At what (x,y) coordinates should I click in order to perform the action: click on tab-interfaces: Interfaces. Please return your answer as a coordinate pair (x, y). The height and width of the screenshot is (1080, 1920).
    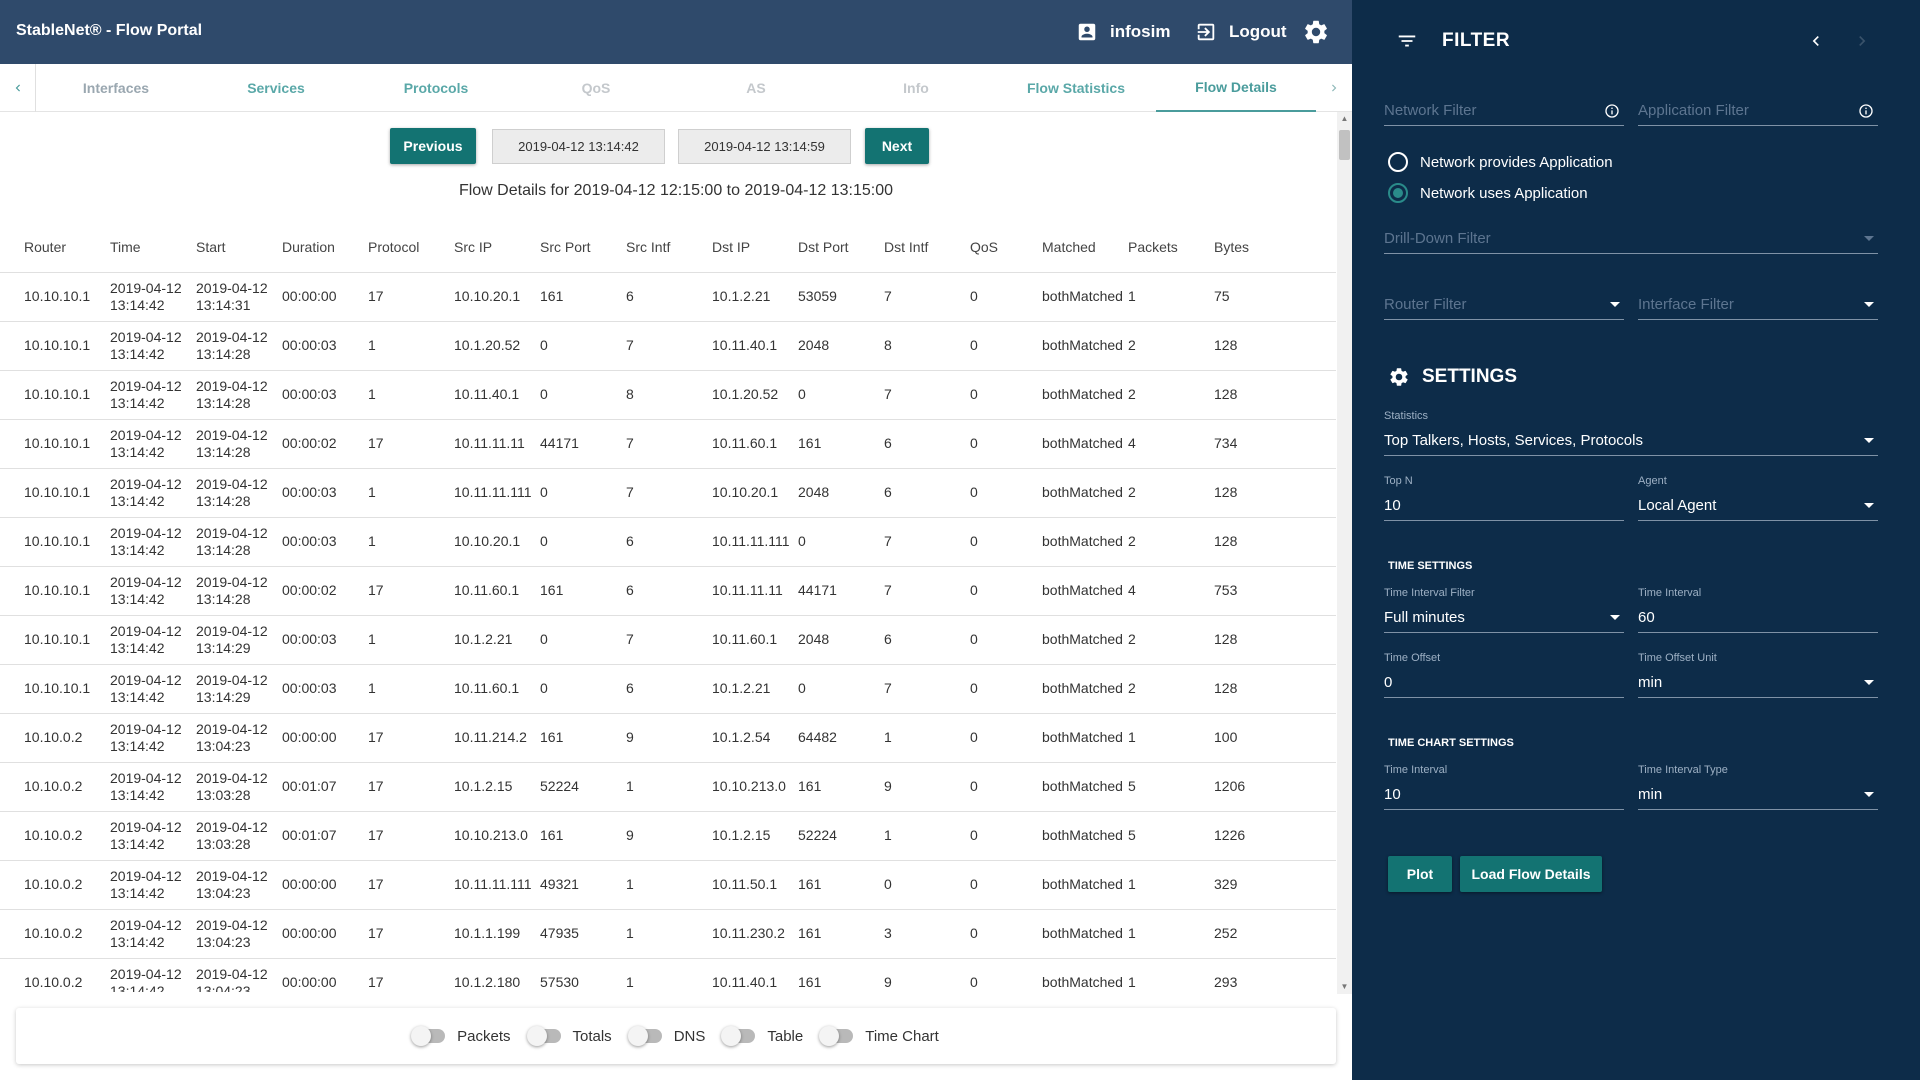
    Looking at the image, I should click on (116, 88).